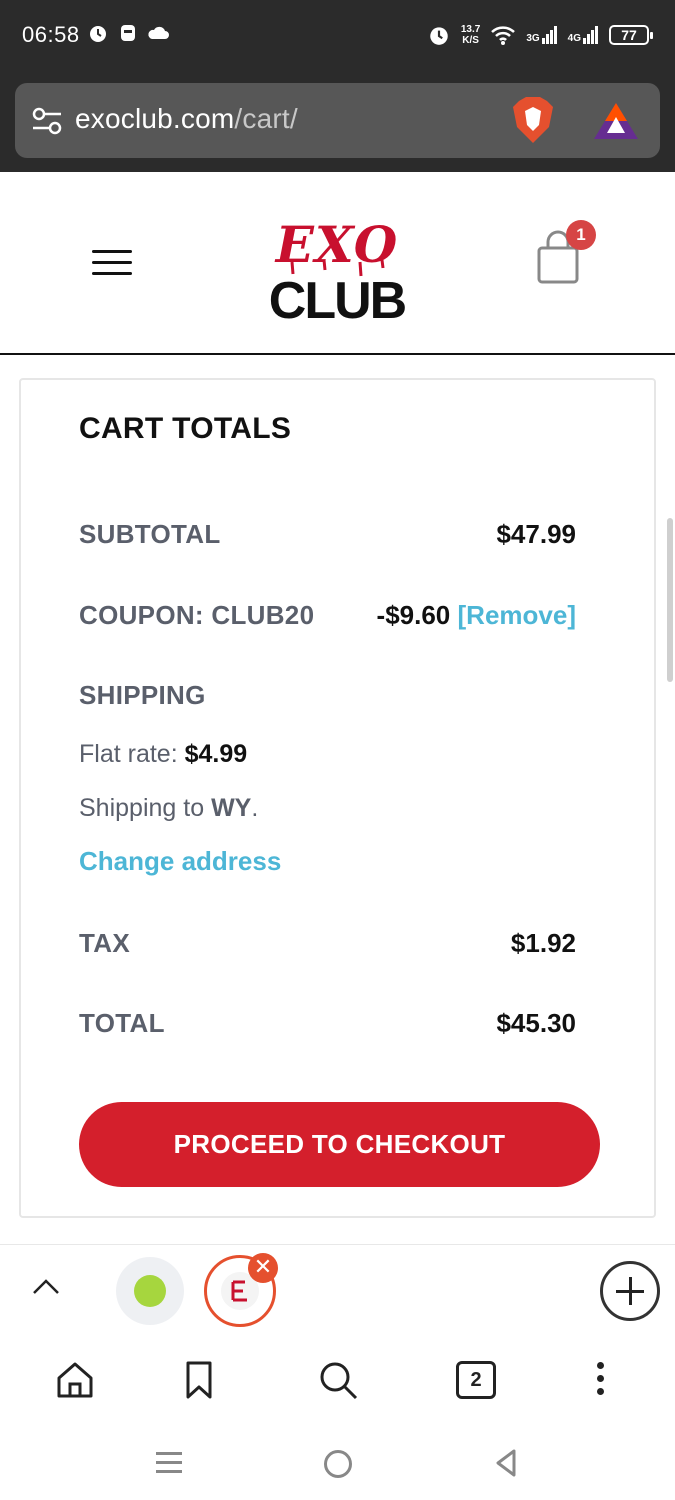  Describe the element at coordinates (581, 235) in the screenshot. I see `cart-count-badge: 1` at that location.